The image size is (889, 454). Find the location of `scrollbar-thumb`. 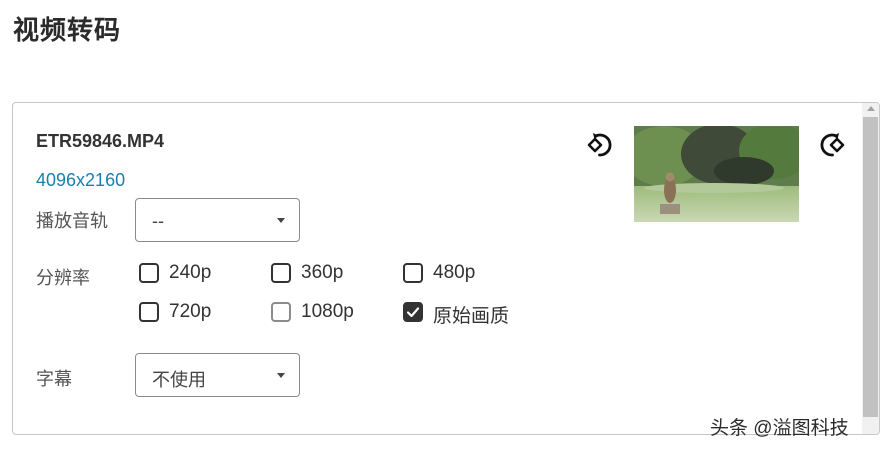

scrollbar-thumb is located at coordinates (870, 267).